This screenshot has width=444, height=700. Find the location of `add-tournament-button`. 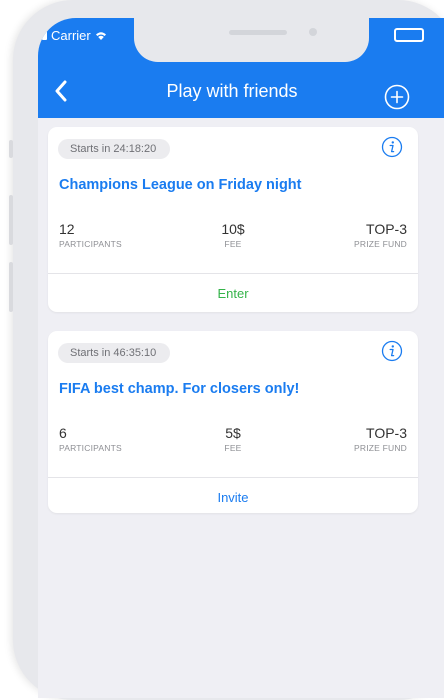

add-tournament-button is located at coordinates (397, 97).